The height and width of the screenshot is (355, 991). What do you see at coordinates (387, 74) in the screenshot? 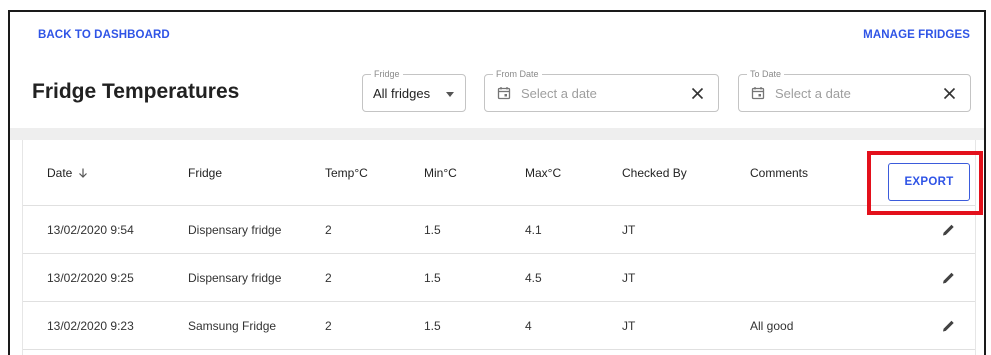
I see `fridge-select-label: Fridge` at bounding box center [387, 74].